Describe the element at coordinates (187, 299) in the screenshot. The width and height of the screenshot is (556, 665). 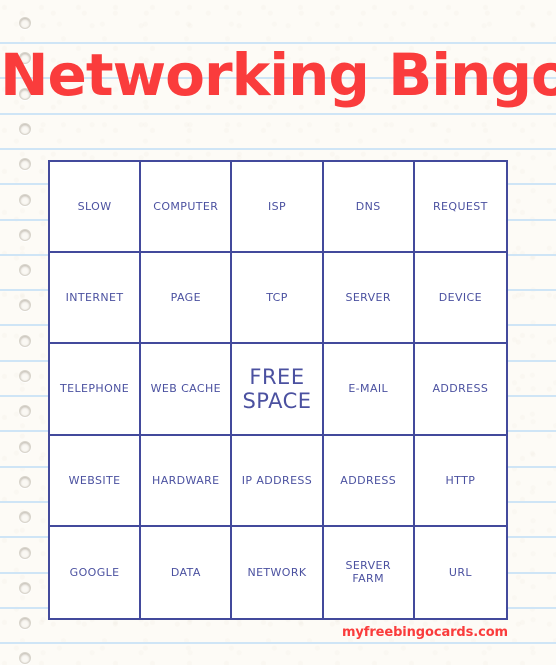
I see `bingo-cell: PAGE` at that location.